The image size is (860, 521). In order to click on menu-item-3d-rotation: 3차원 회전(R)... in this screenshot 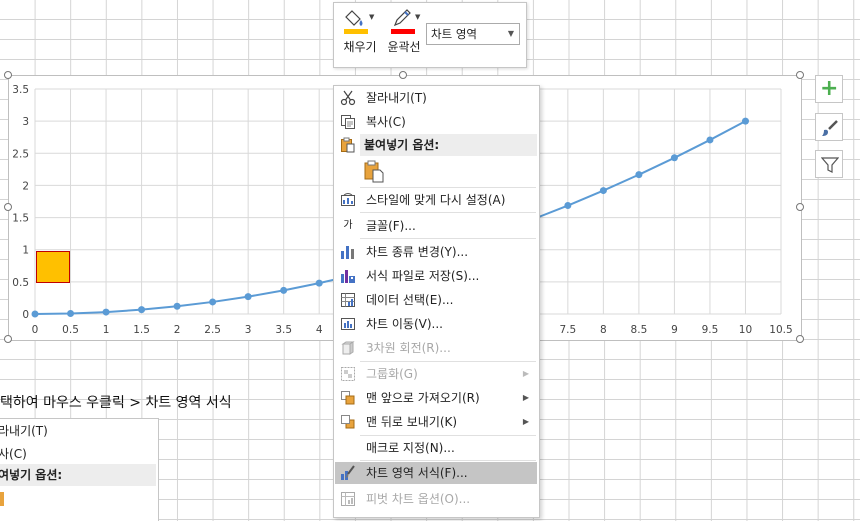, I will do `click(436, 348)`.